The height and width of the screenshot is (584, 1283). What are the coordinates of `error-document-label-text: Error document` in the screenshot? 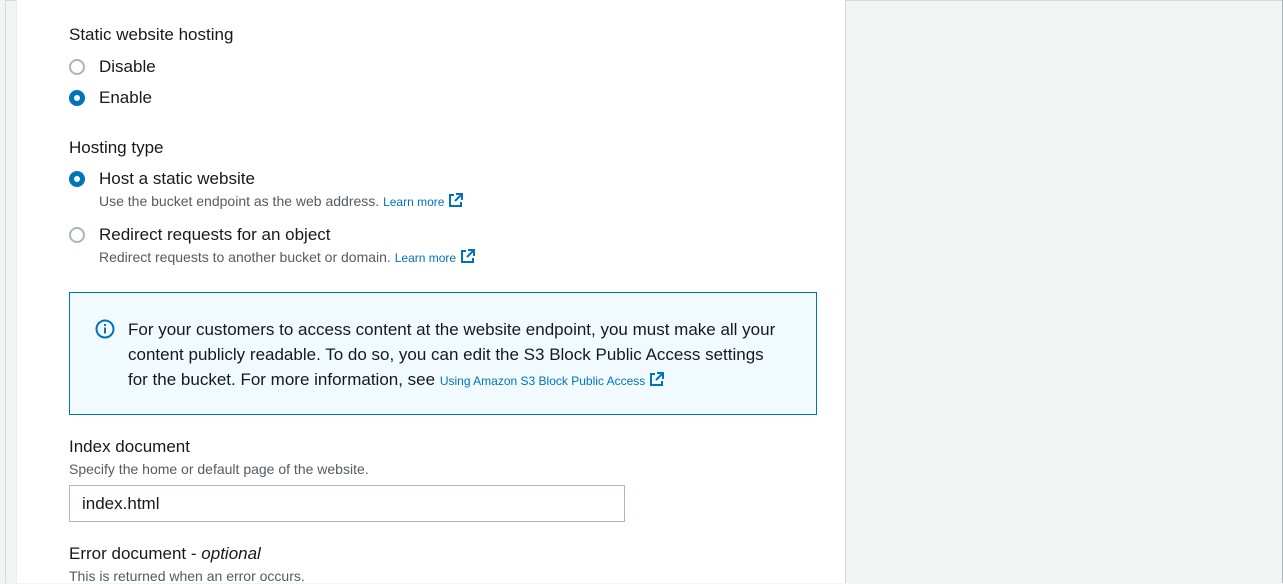 It's located at (128, 553).